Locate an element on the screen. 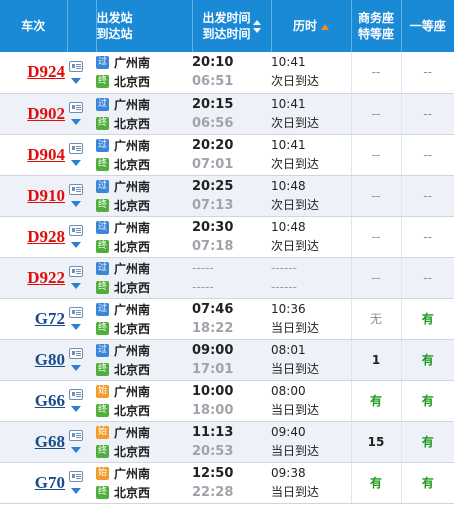  sort-down-icon is located at coordinates (256, 30).